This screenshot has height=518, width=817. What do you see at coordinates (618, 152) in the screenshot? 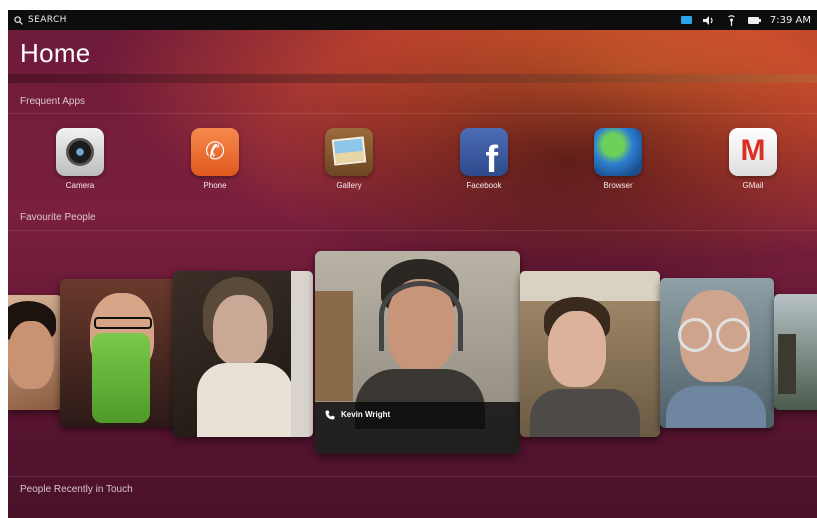
I see `browser-icon` at bounding box center [618, 152].